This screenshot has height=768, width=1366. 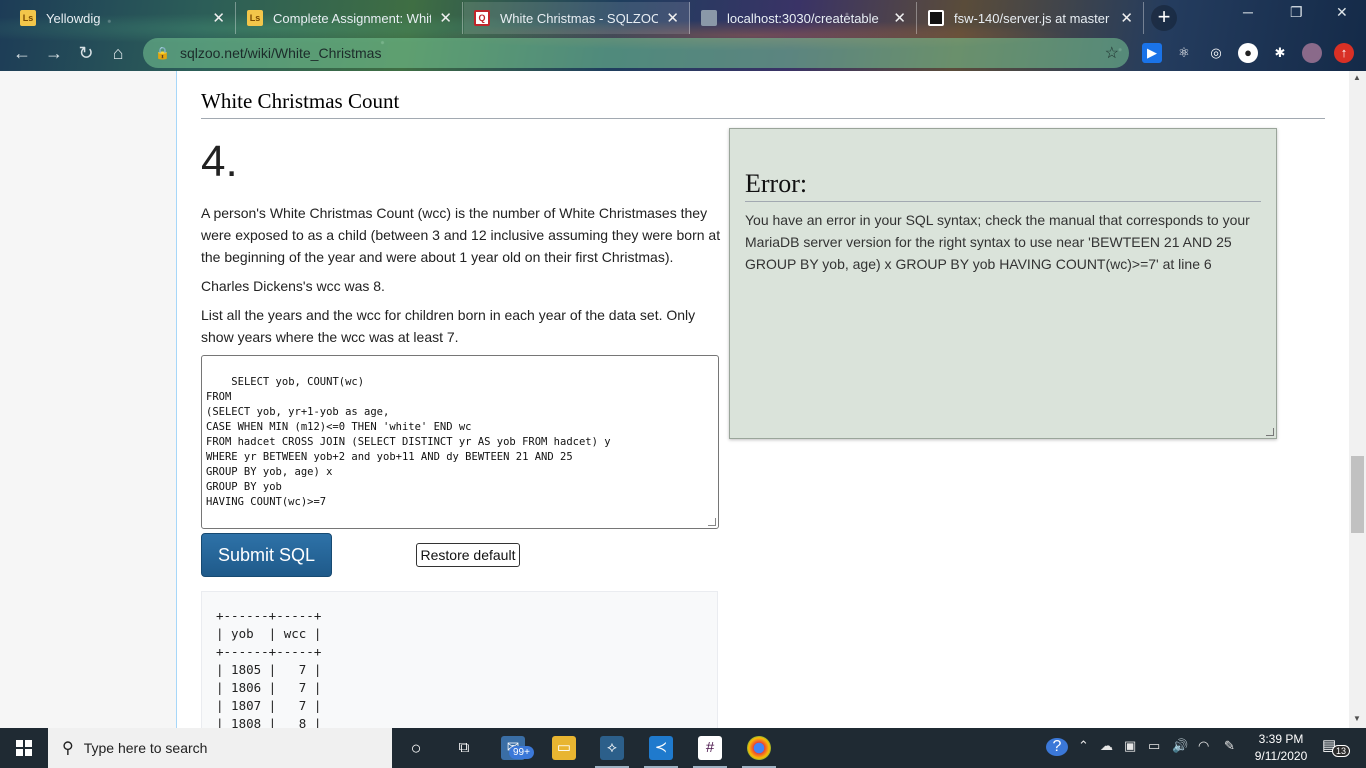 What do you see at coordinates (73, 18) in the screenshot?
I see `tab-title: Yellowdig` at bounding box center [73, 18].